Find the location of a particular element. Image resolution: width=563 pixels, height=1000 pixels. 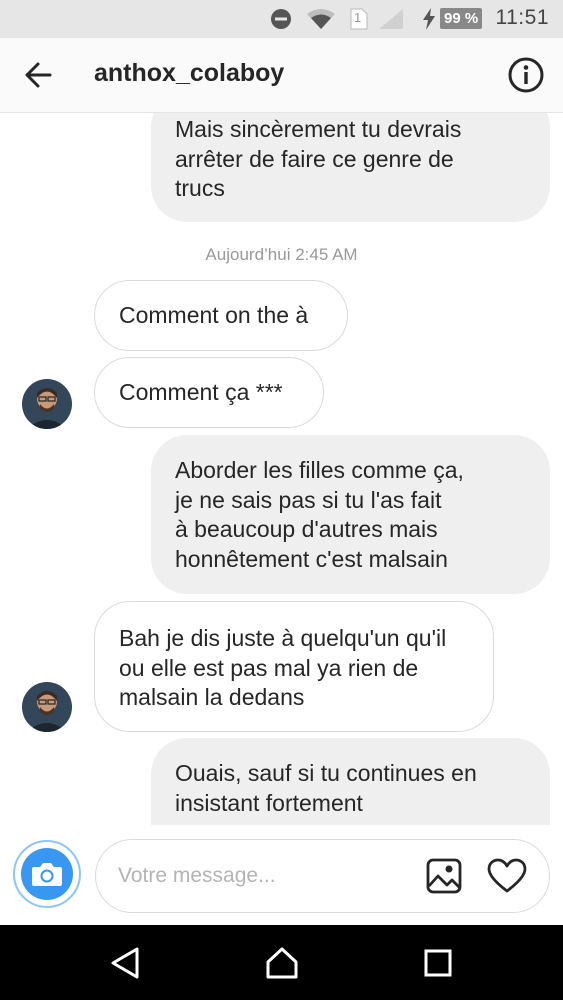

message-line: insistant fortement is located at coordinates (269, 802).